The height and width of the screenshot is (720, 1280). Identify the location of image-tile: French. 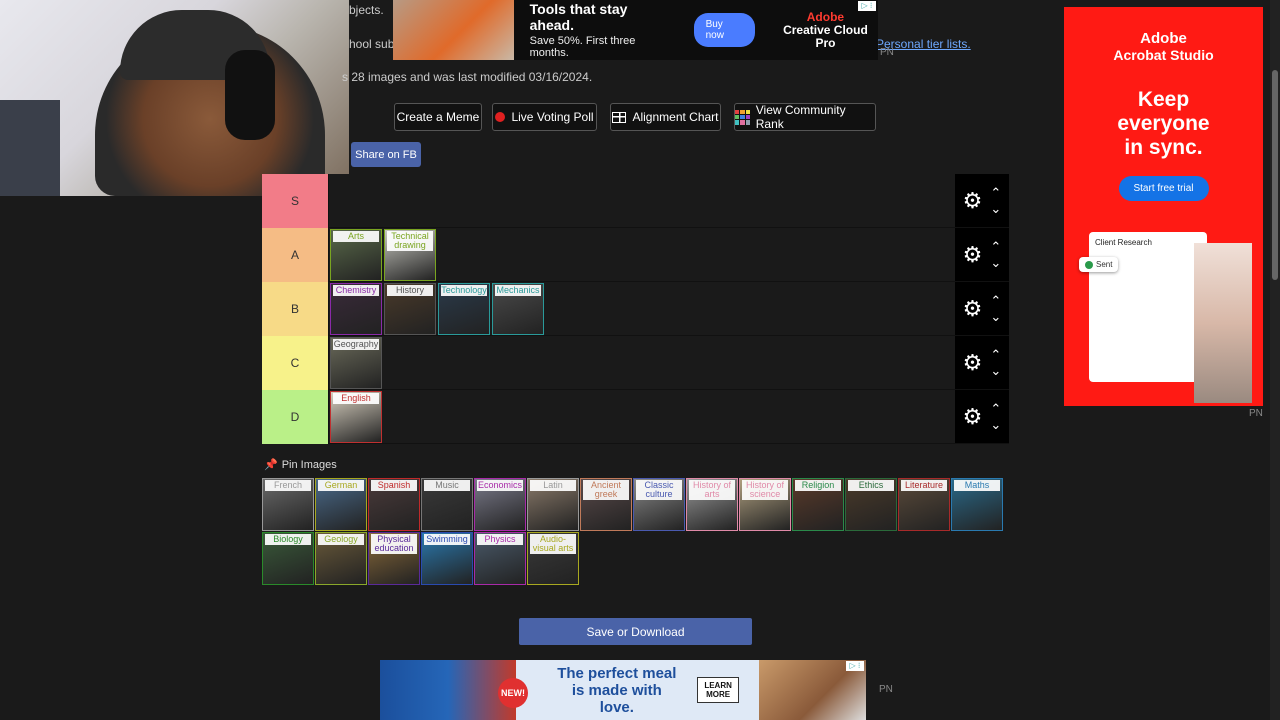
(288, 504).